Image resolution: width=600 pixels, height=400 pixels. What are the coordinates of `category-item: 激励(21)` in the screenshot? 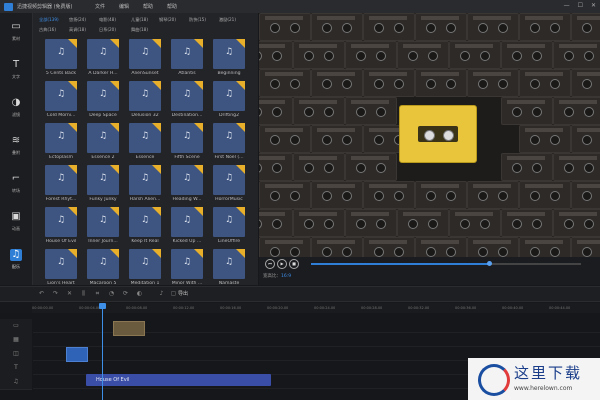 It's located at (227, 20).